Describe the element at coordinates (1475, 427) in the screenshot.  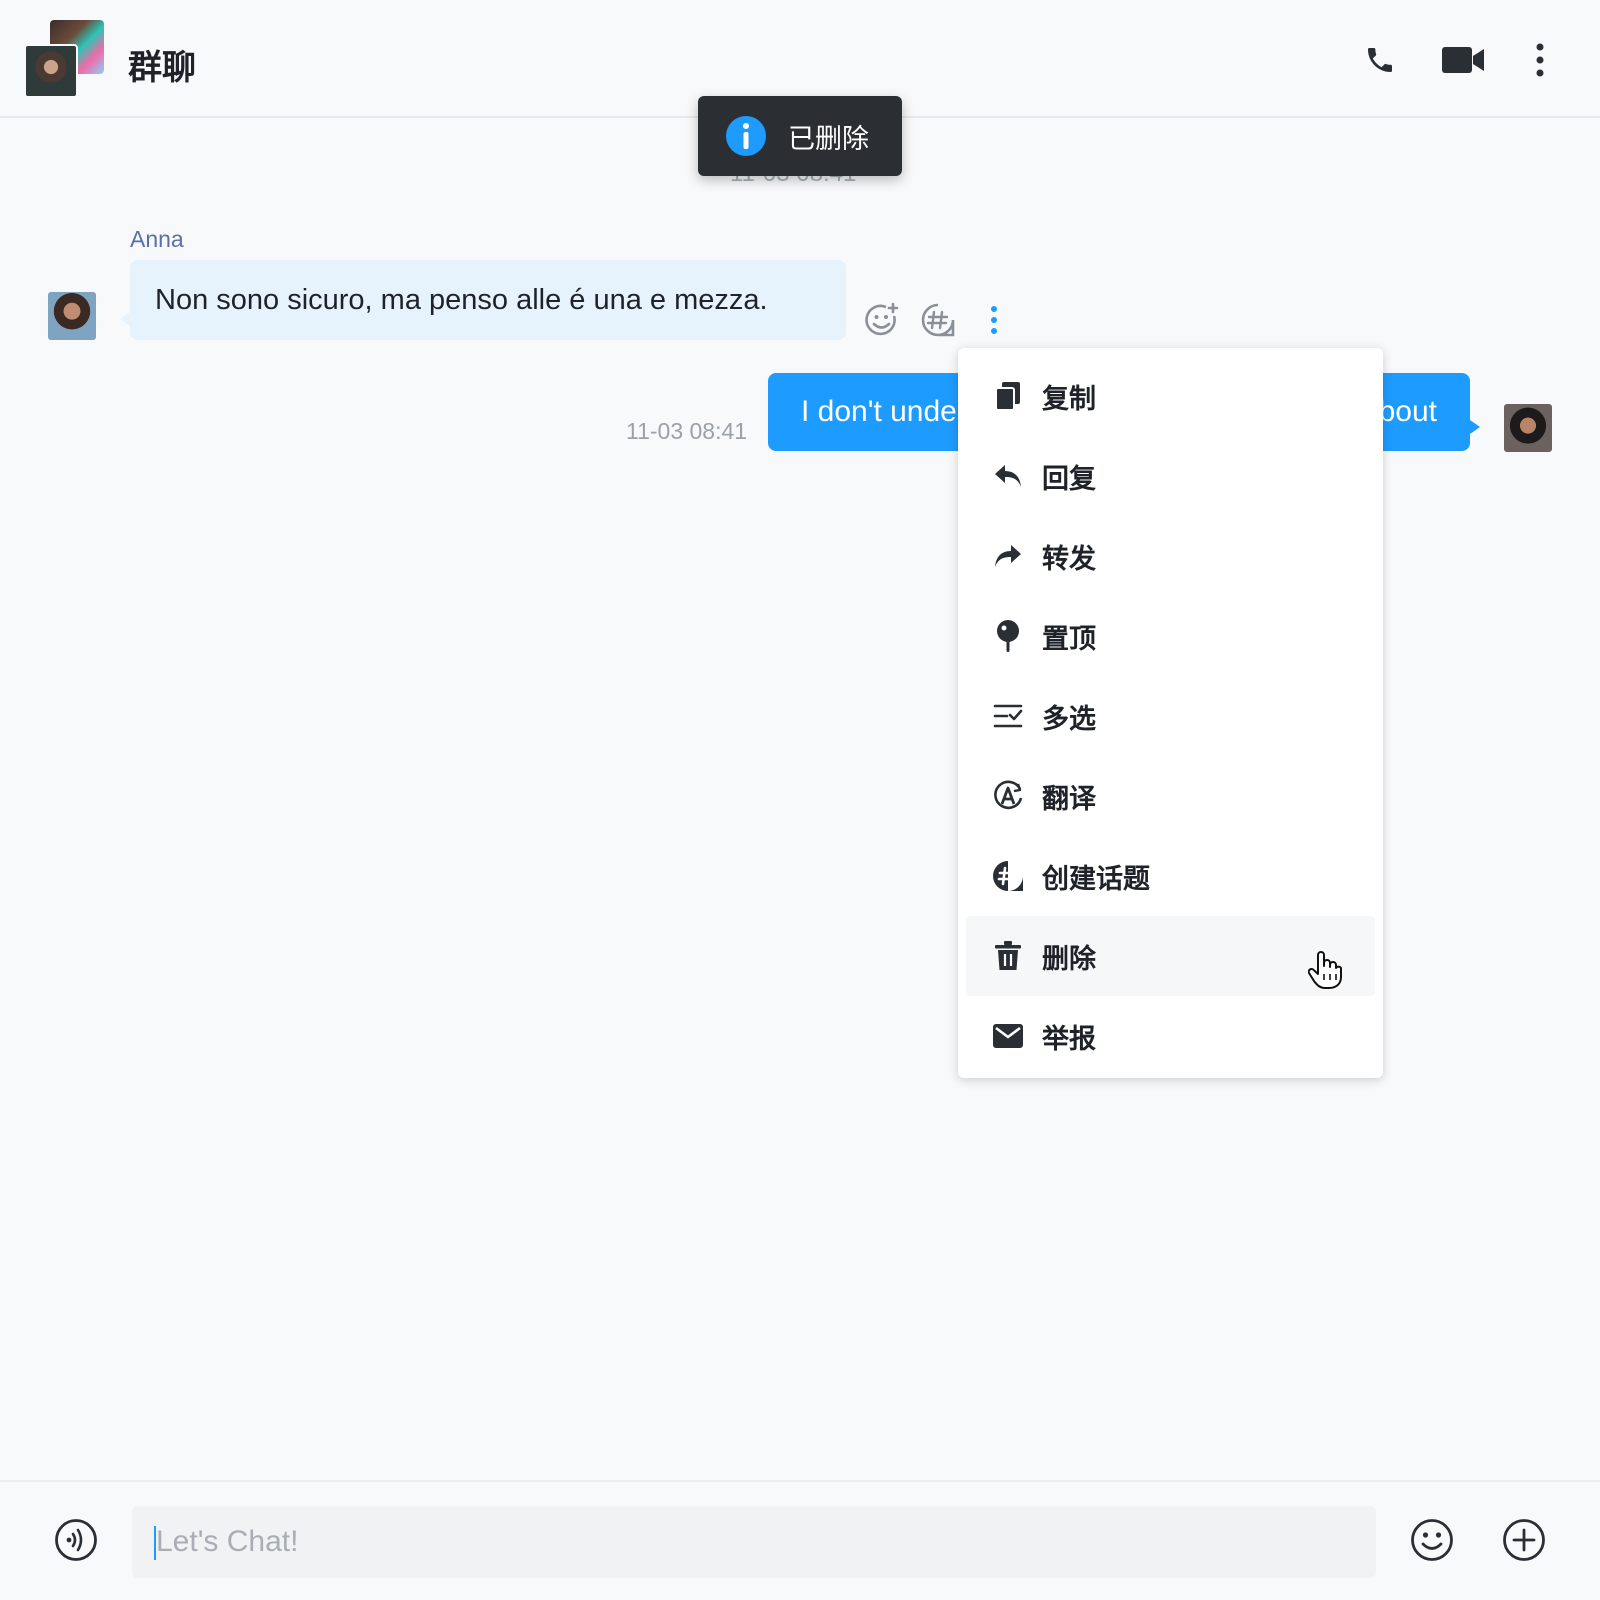
I see `bubble-tail` at that location.